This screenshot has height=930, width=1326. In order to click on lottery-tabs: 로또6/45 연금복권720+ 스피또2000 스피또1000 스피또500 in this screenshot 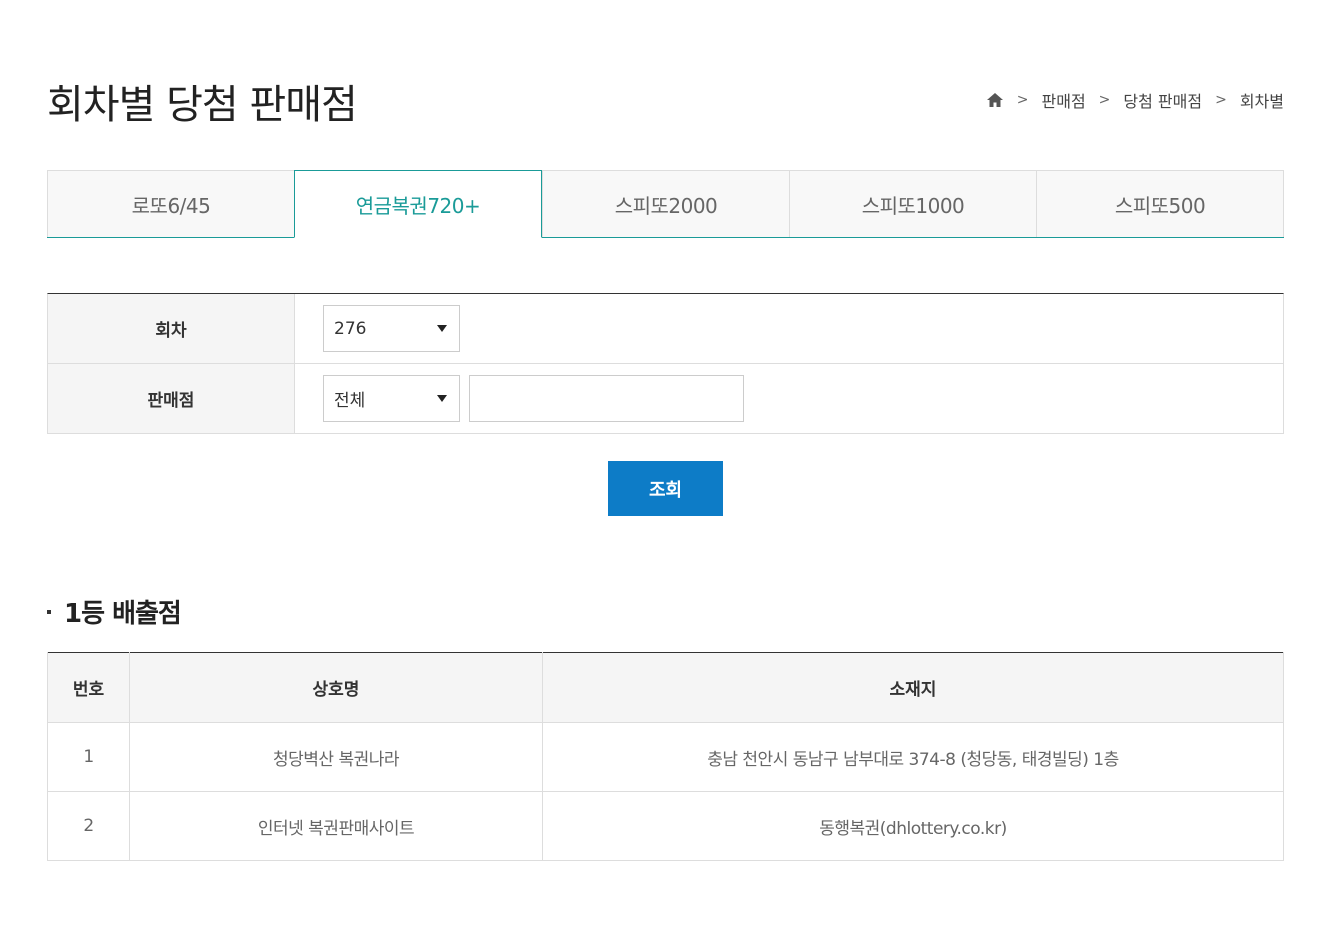, I will do `click(665, 204)`.